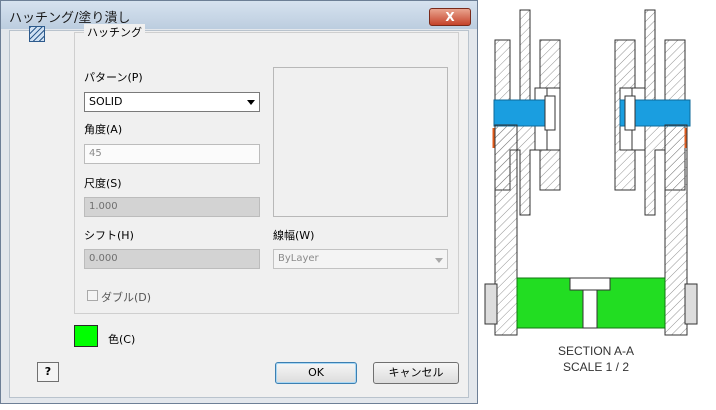 The width and height of the screenshot is (716, 410). What do you see at coordinates (360, 142) in the screenshot?
I see `hatch-preview` at bounding box center [360, 142].